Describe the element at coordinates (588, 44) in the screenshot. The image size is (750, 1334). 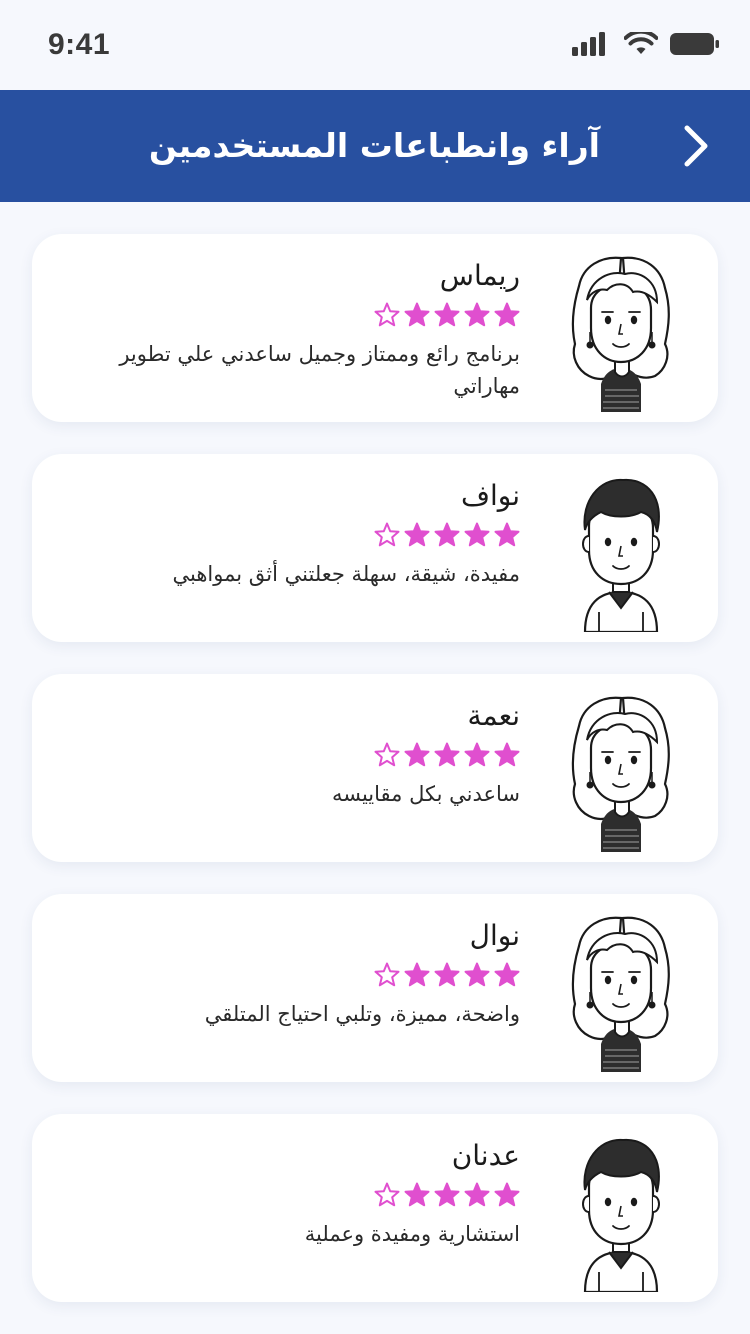
I see `signal-icon` at that location.